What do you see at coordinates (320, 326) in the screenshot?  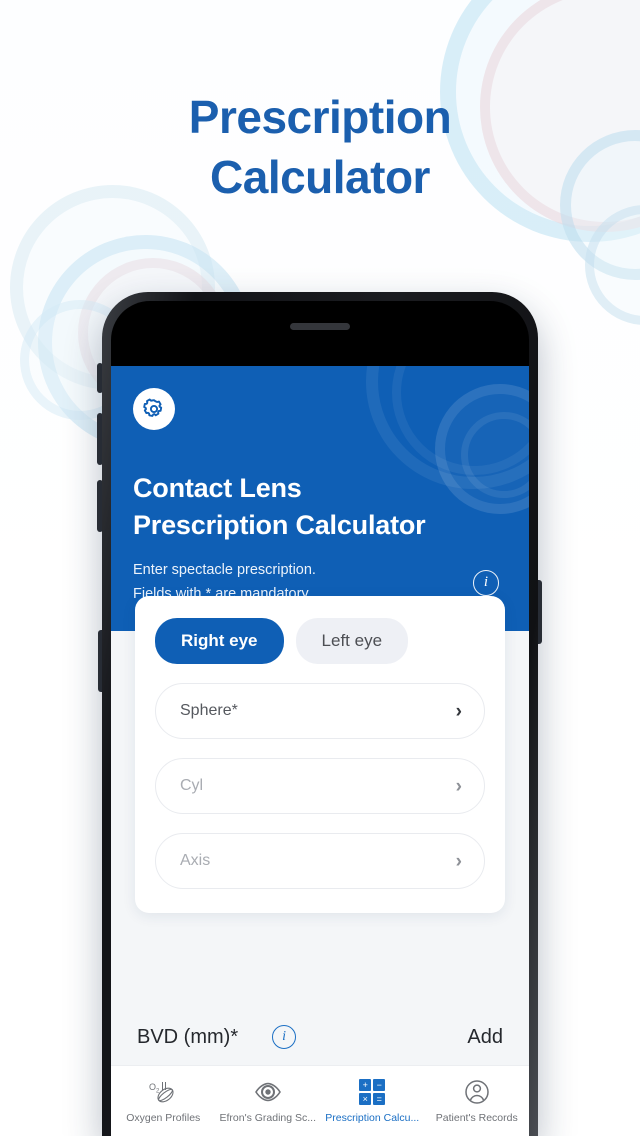 I see `phone-earpiece-speaker` at bounding box center [320, 326].